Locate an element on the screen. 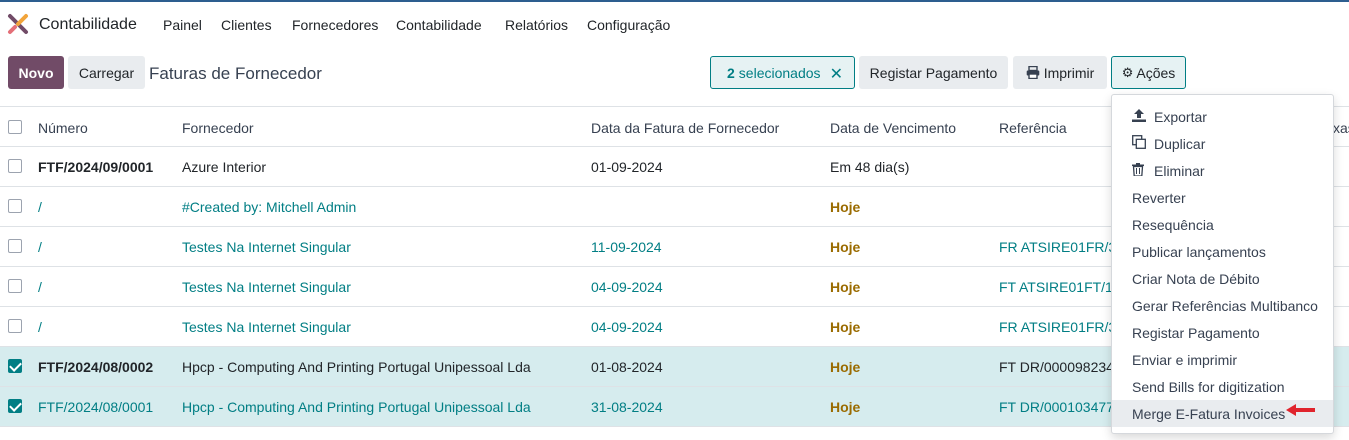 This screenshot has width=1349, height=440. menu-item-gerar-referencias-multibanco: Gerar Referências Multibanco is located at coordinates (1222, 305).